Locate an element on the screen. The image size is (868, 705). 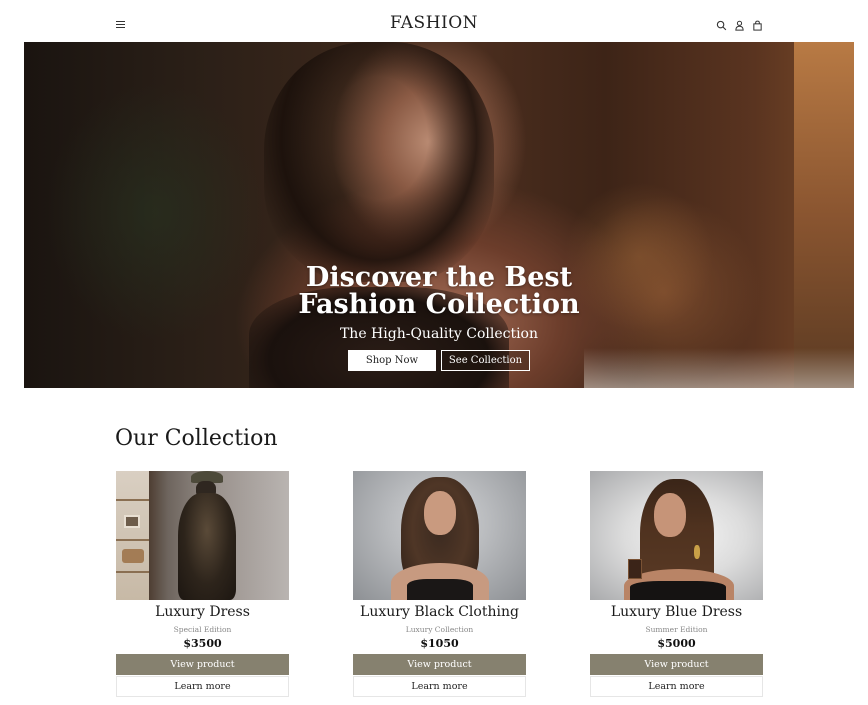
hero-title: Discover the Best Fashion Collection is located at coordinates (439, 291).